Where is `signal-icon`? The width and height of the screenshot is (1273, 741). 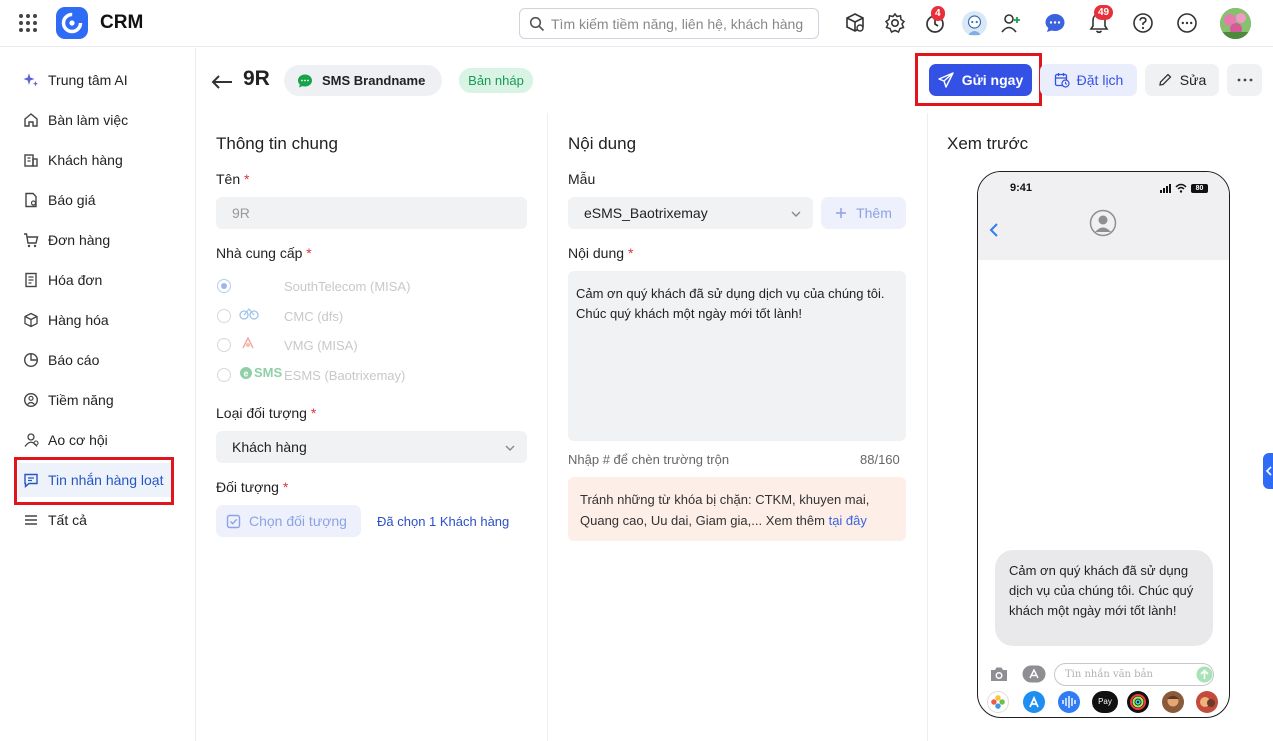 signal-icon is located at coordinates (1165, 188).